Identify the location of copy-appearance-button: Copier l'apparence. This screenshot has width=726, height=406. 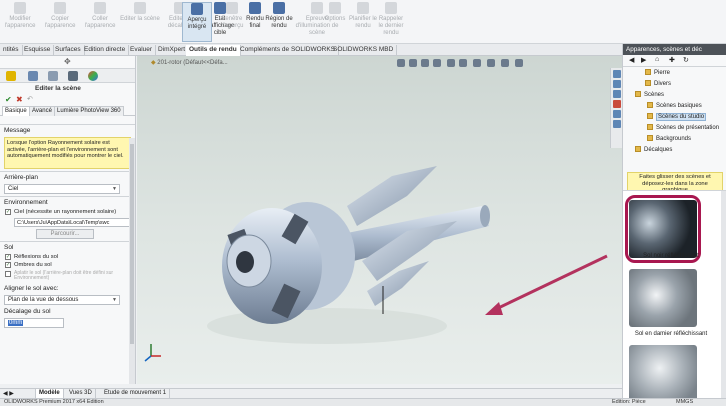
(60, 16).